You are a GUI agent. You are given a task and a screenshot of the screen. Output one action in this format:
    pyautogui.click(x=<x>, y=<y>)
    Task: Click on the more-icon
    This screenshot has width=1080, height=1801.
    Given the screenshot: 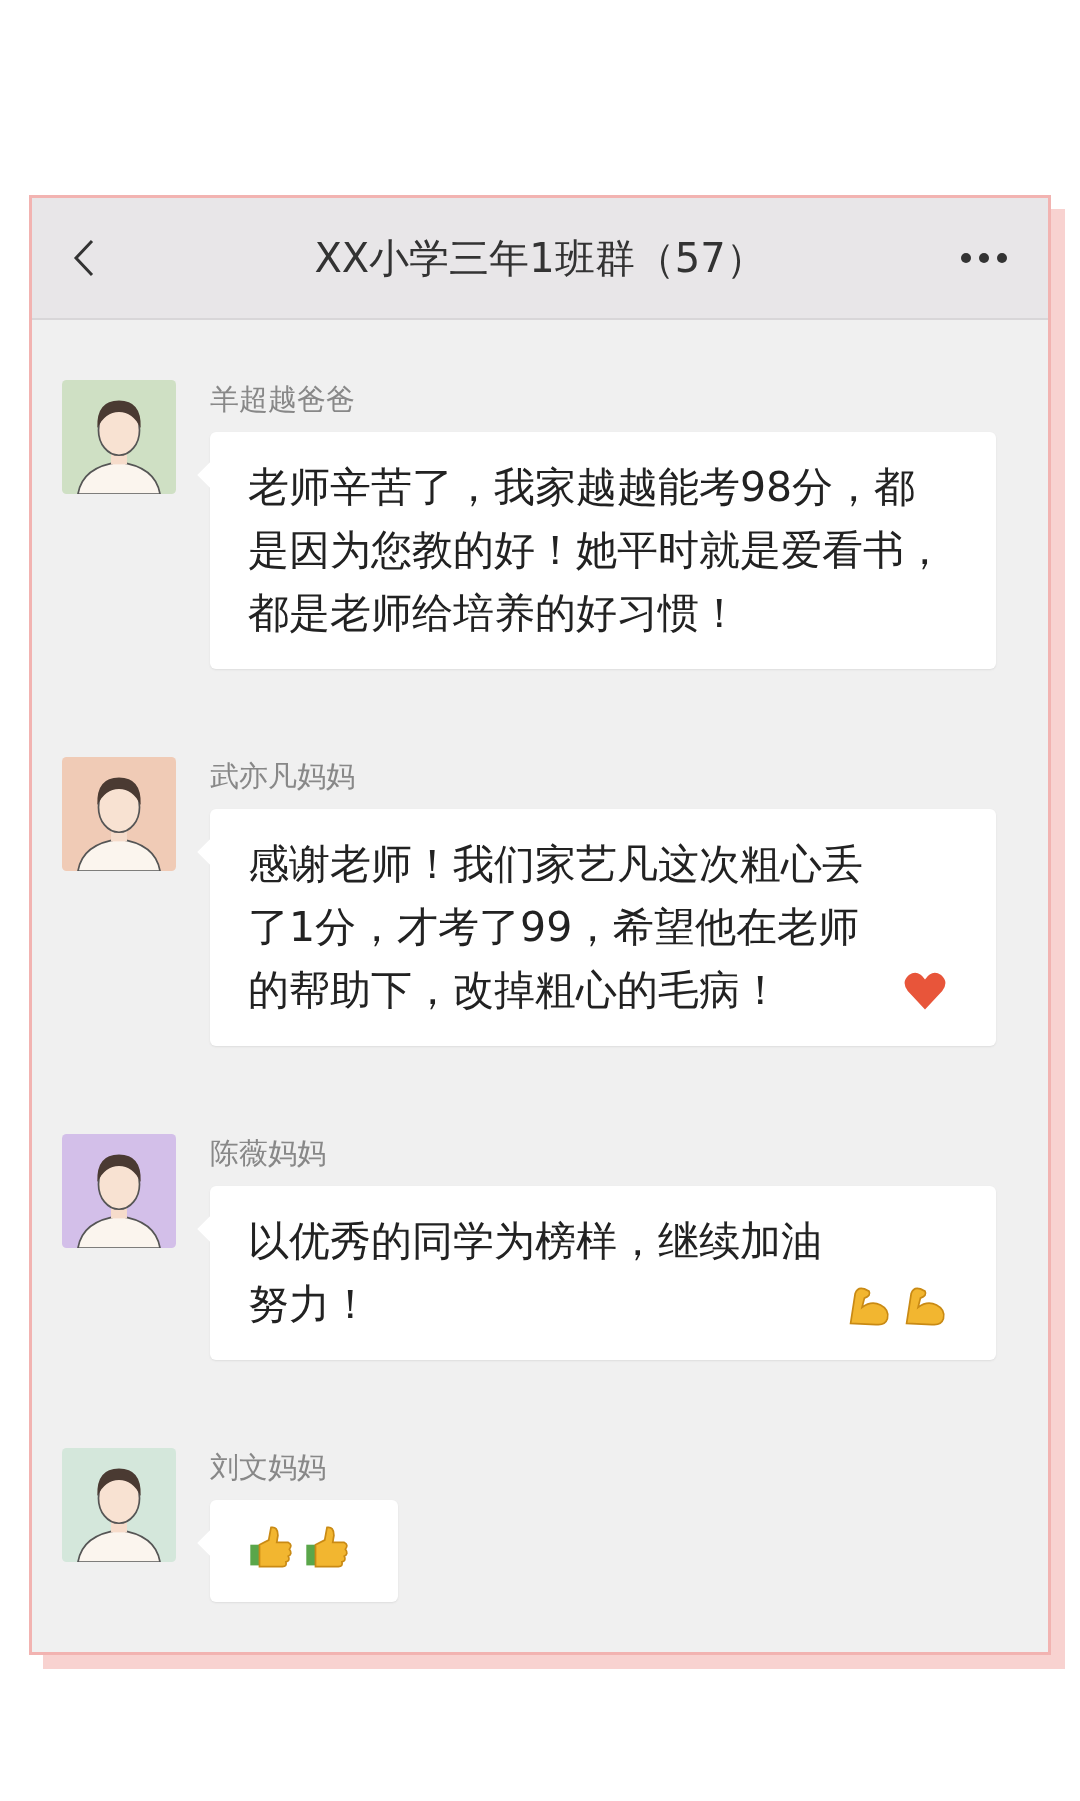 What is the action you would take?
    pyautogui.click(x=984, y=258)
    